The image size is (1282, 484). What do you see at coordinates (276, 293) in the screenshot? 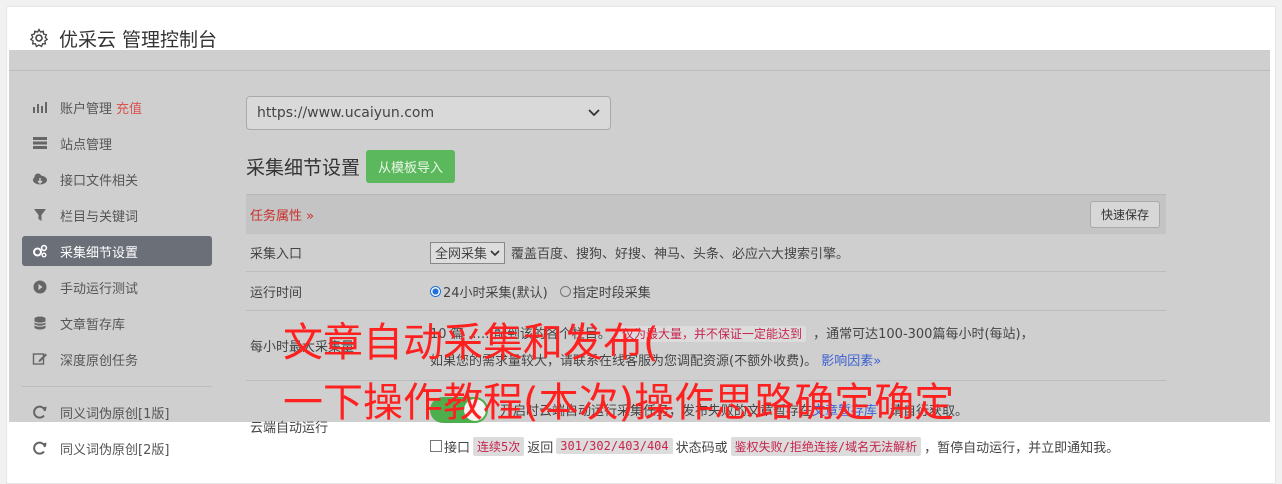
I see `row-label: 运行时间` at bounding box center [276, 293].